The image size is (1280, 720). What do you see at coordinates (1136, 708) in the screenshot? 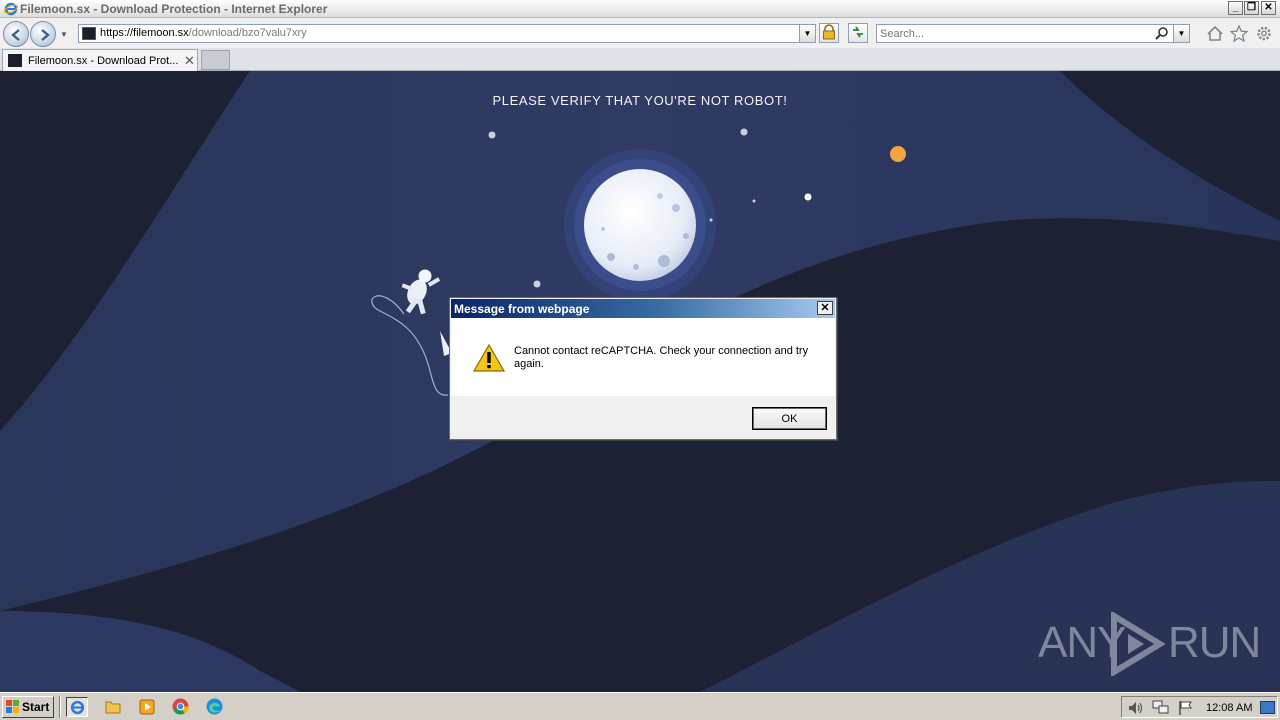
I see `volume-icon` at bounding box center [1136, 708].